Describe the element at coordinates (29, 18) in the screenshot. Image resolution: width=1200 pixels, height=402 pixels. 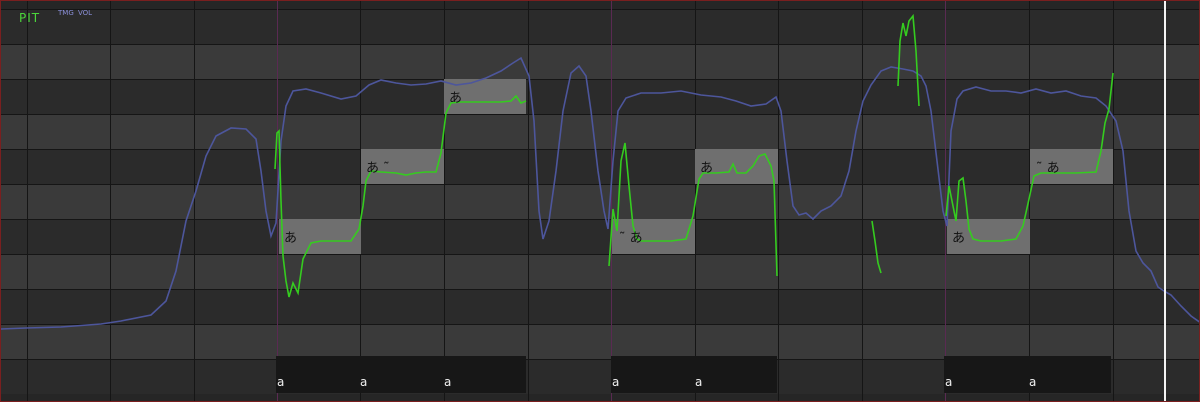
I see `tab-pitch: PIT` at that location.